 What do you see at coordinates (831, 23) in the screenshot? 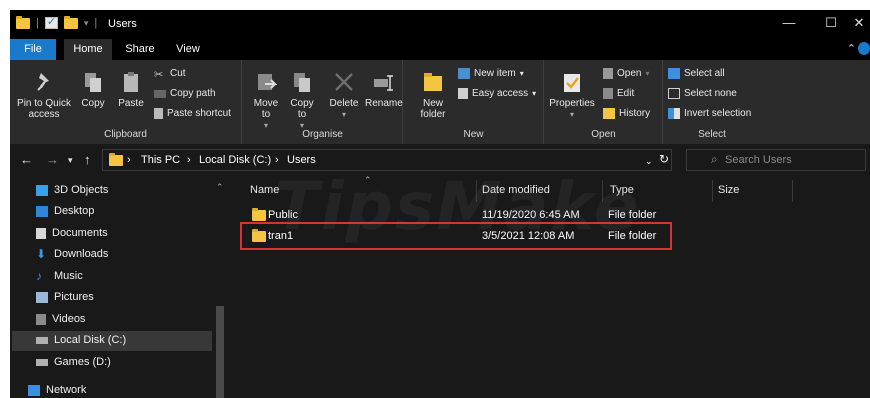
I see `maximize-button: ☐` at bounding box center [831, 23].